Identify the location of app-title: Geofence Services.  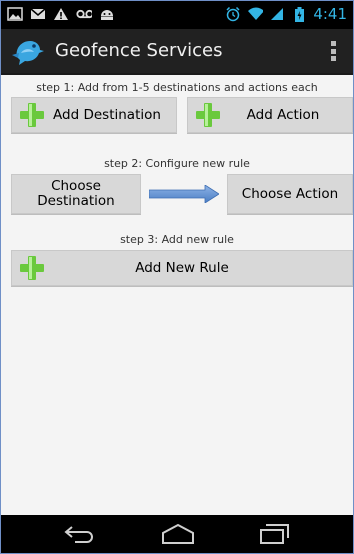
(139, 50).